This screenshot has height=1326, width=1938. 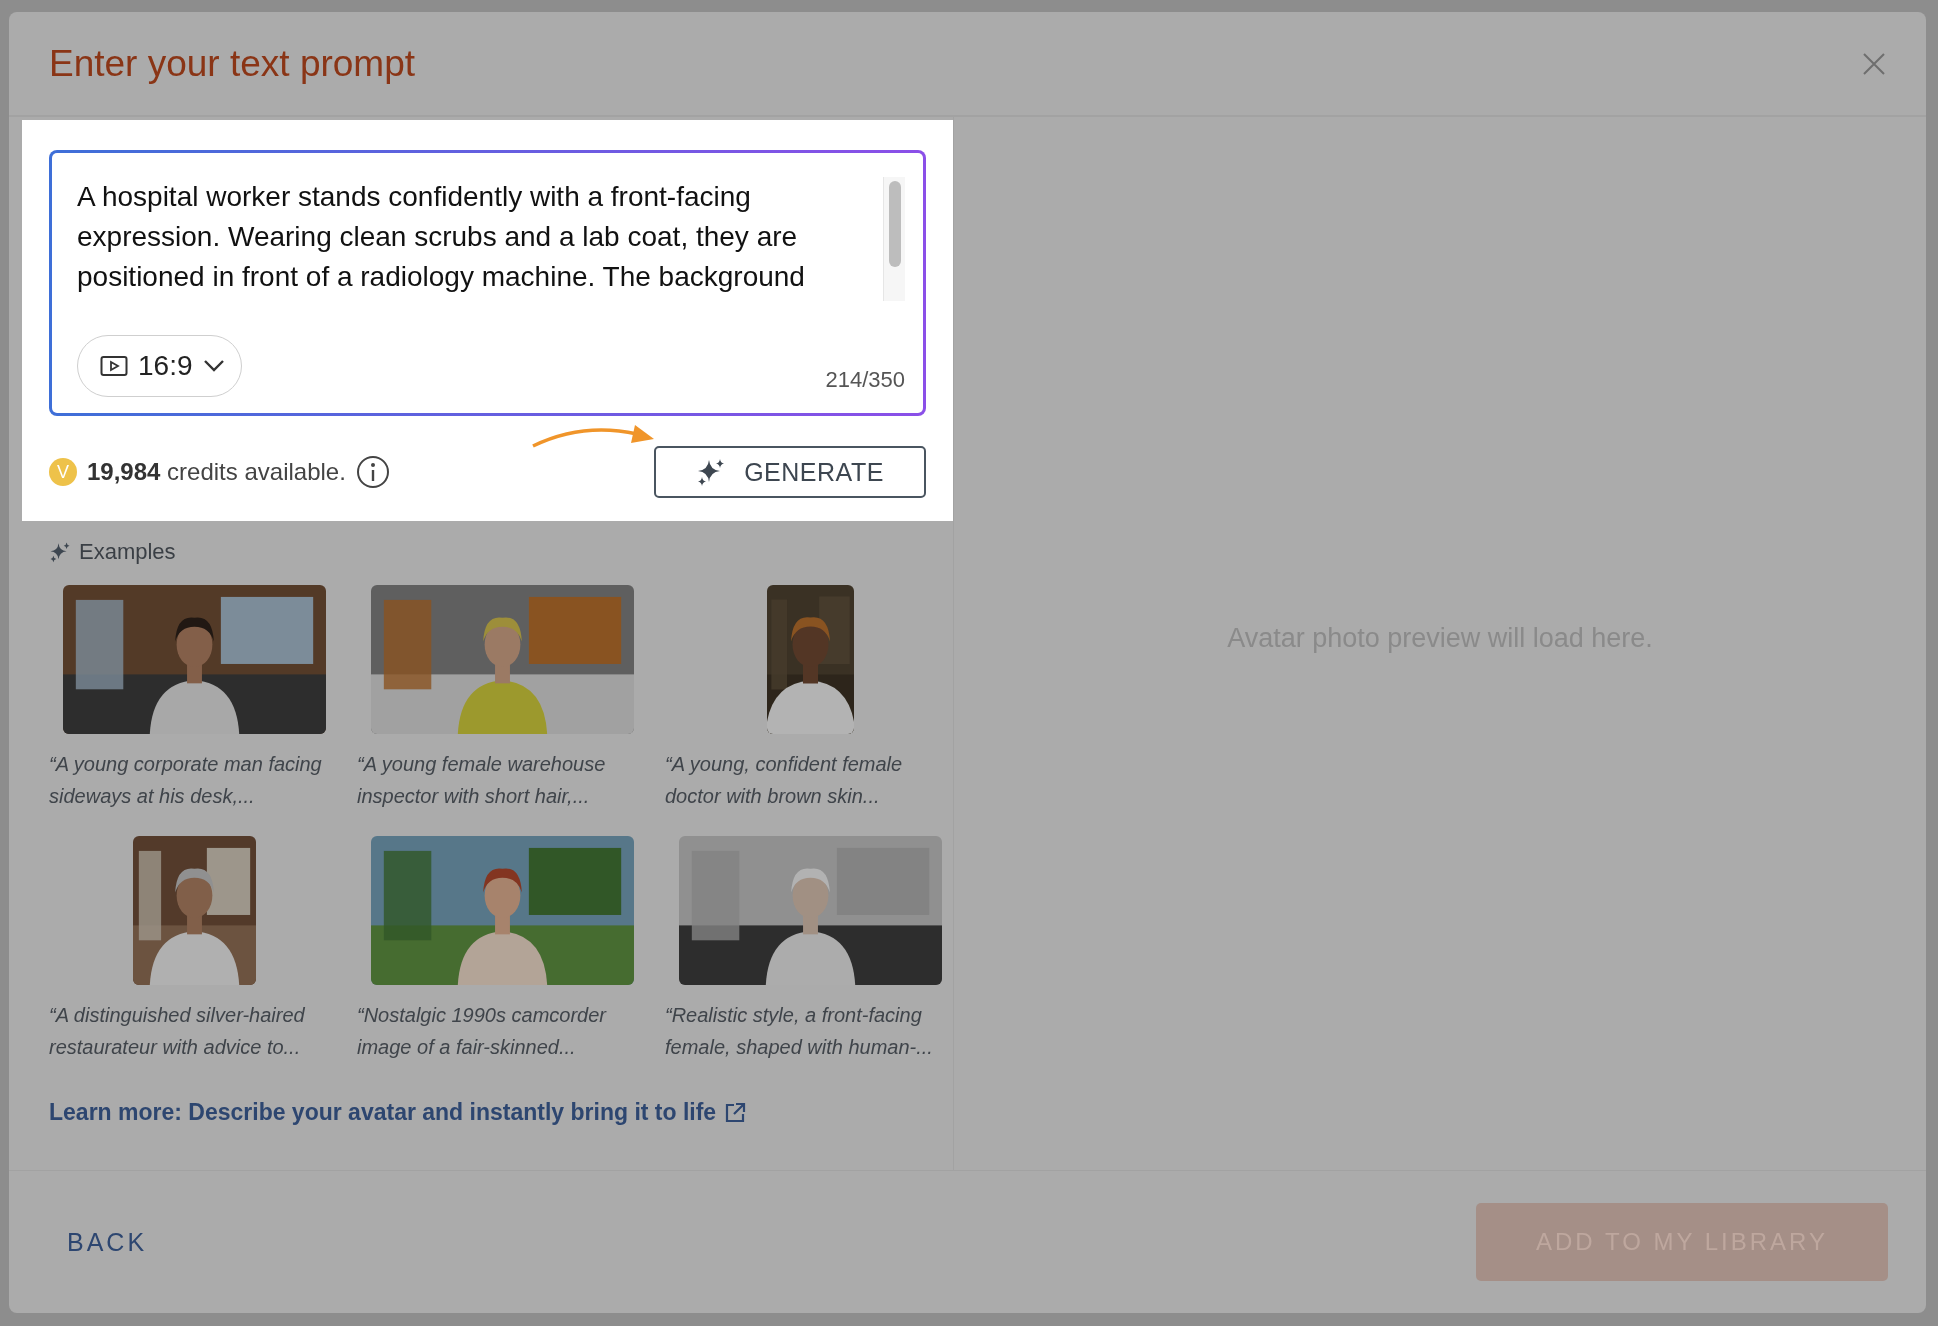 I want to click on generate-button: GENERATE, so click(x=790, y=472).